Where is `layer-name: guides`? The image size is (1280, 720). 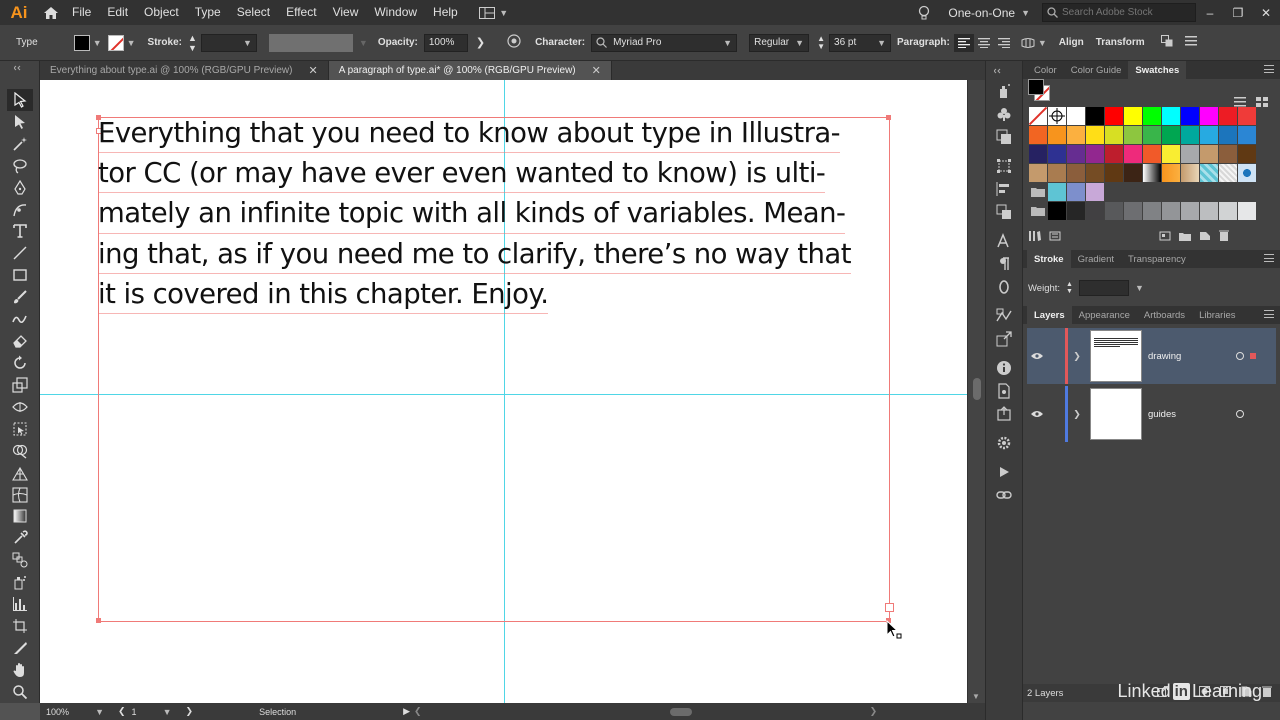
layer-name: guides is located at coordinates (1189, 414).